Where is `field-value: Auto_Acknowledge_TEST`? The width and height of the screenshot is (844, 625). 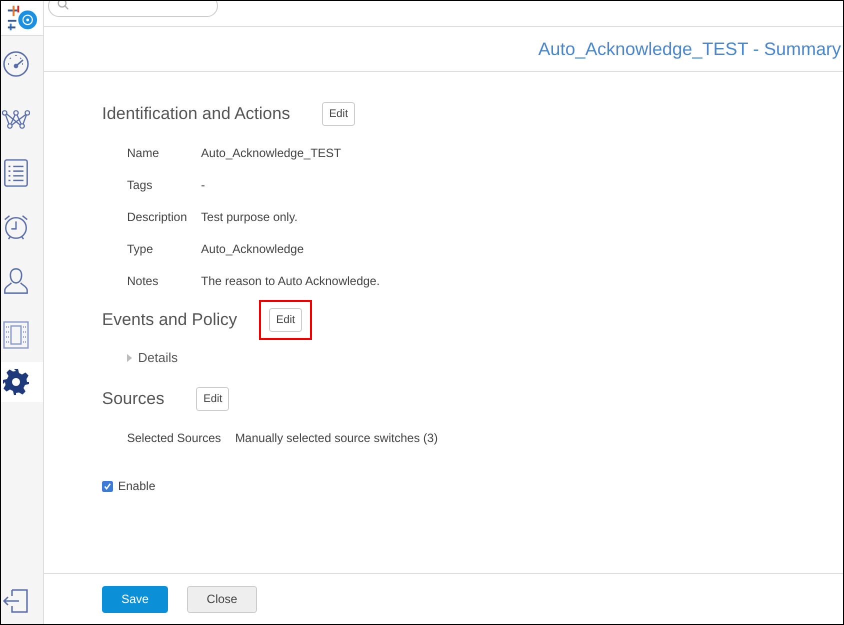
field-value: Auto_Acknowledge_TEST is located at coordinates (271, 153).